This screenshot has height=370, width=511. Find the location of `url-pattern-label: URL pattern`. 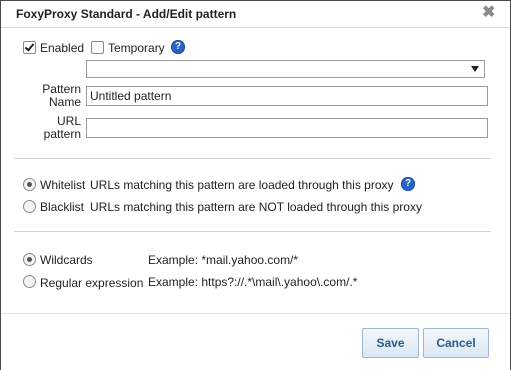

url-pattern-label: URL pattern is located at coordinates (55, 128).